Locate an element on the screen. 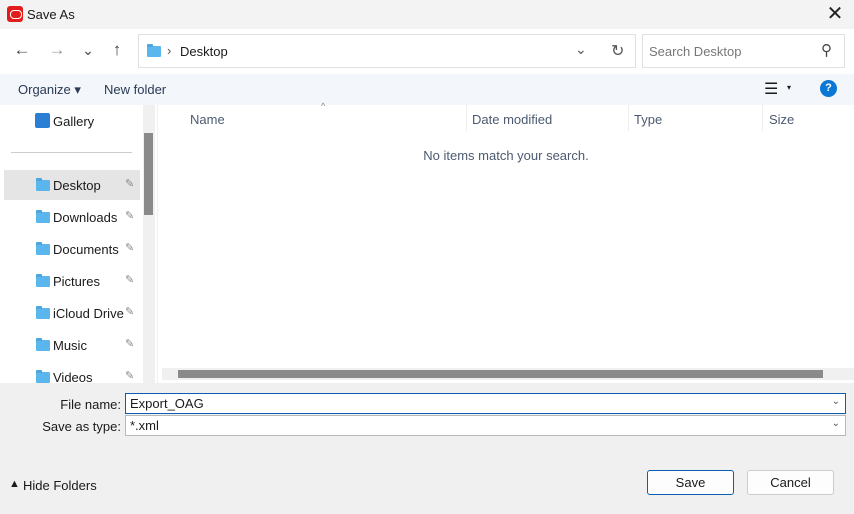 The image size is (854, 514). sidebar-item-documents: Documents ✎ is located at coordinates (72, 249).